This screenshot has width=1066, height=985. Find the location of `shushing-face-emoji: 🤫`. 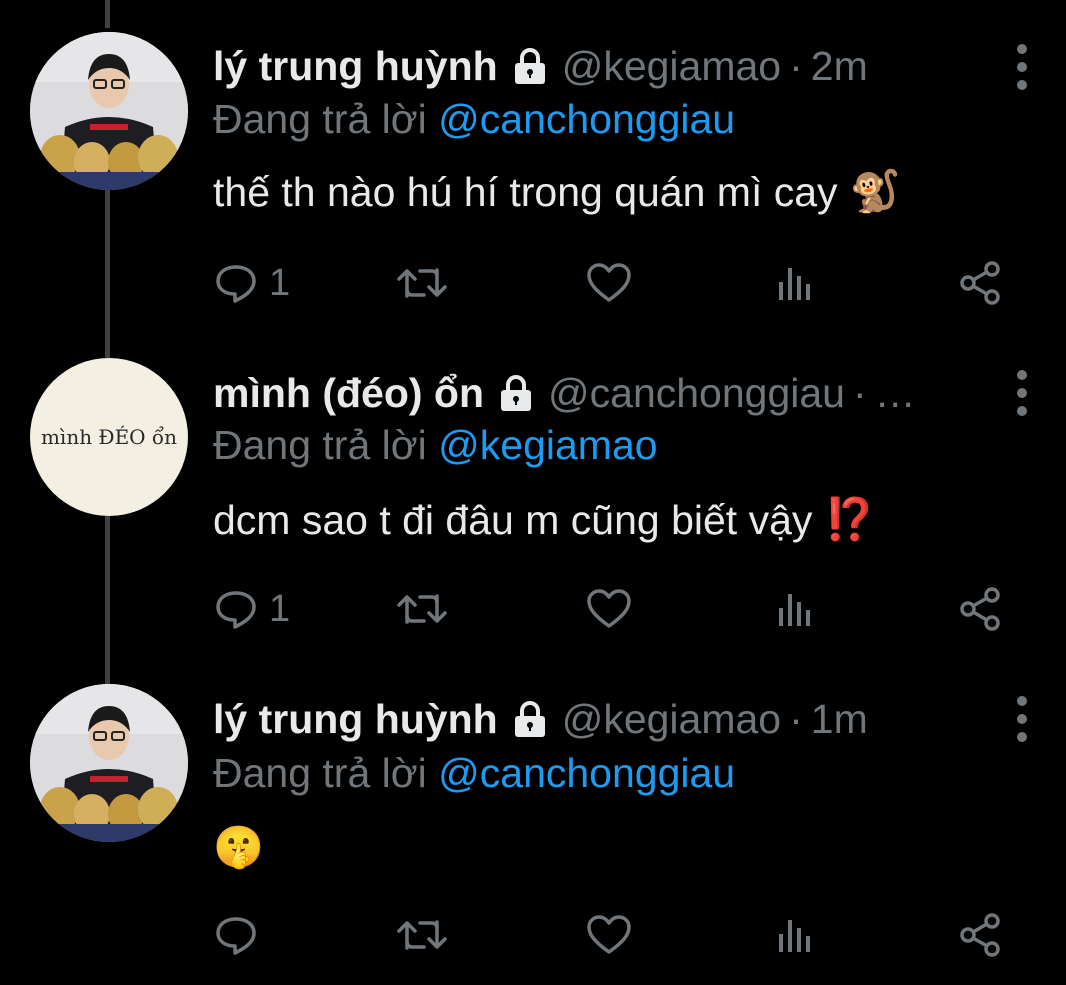

shushing-face-emoji: 🤫 is located at coordinates (239, 847).